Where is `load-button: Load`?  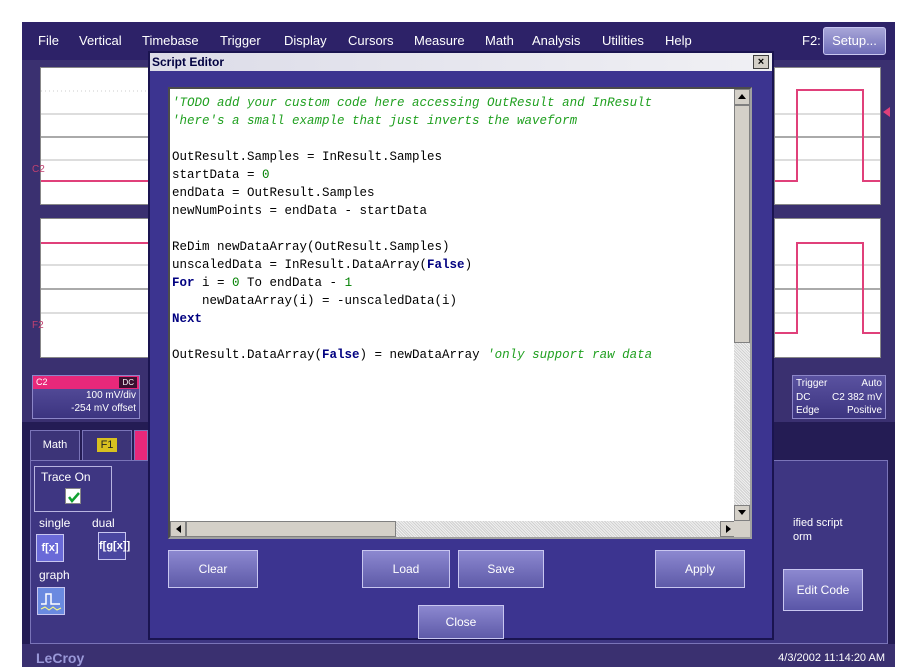
load-button: Load is located at coordinates (406, 569).